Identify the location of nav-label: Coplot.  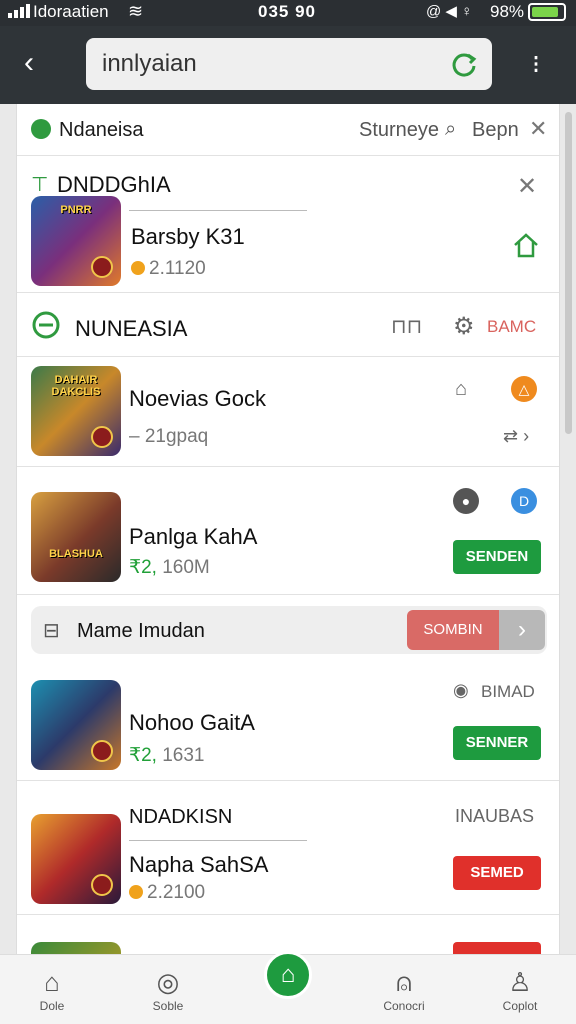
(520, 1006).